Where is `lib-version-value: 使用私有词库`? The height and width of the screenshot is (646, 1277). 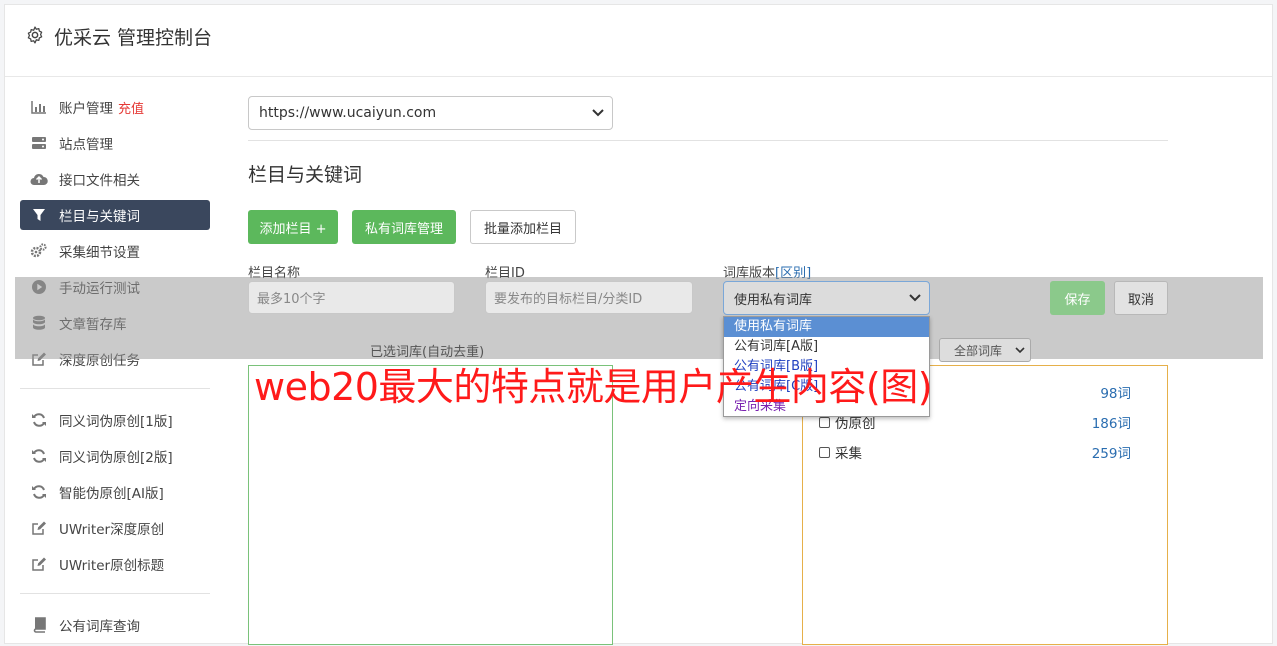 lib-version-value: 使用私有词库 is located at coordinates (773, 300).